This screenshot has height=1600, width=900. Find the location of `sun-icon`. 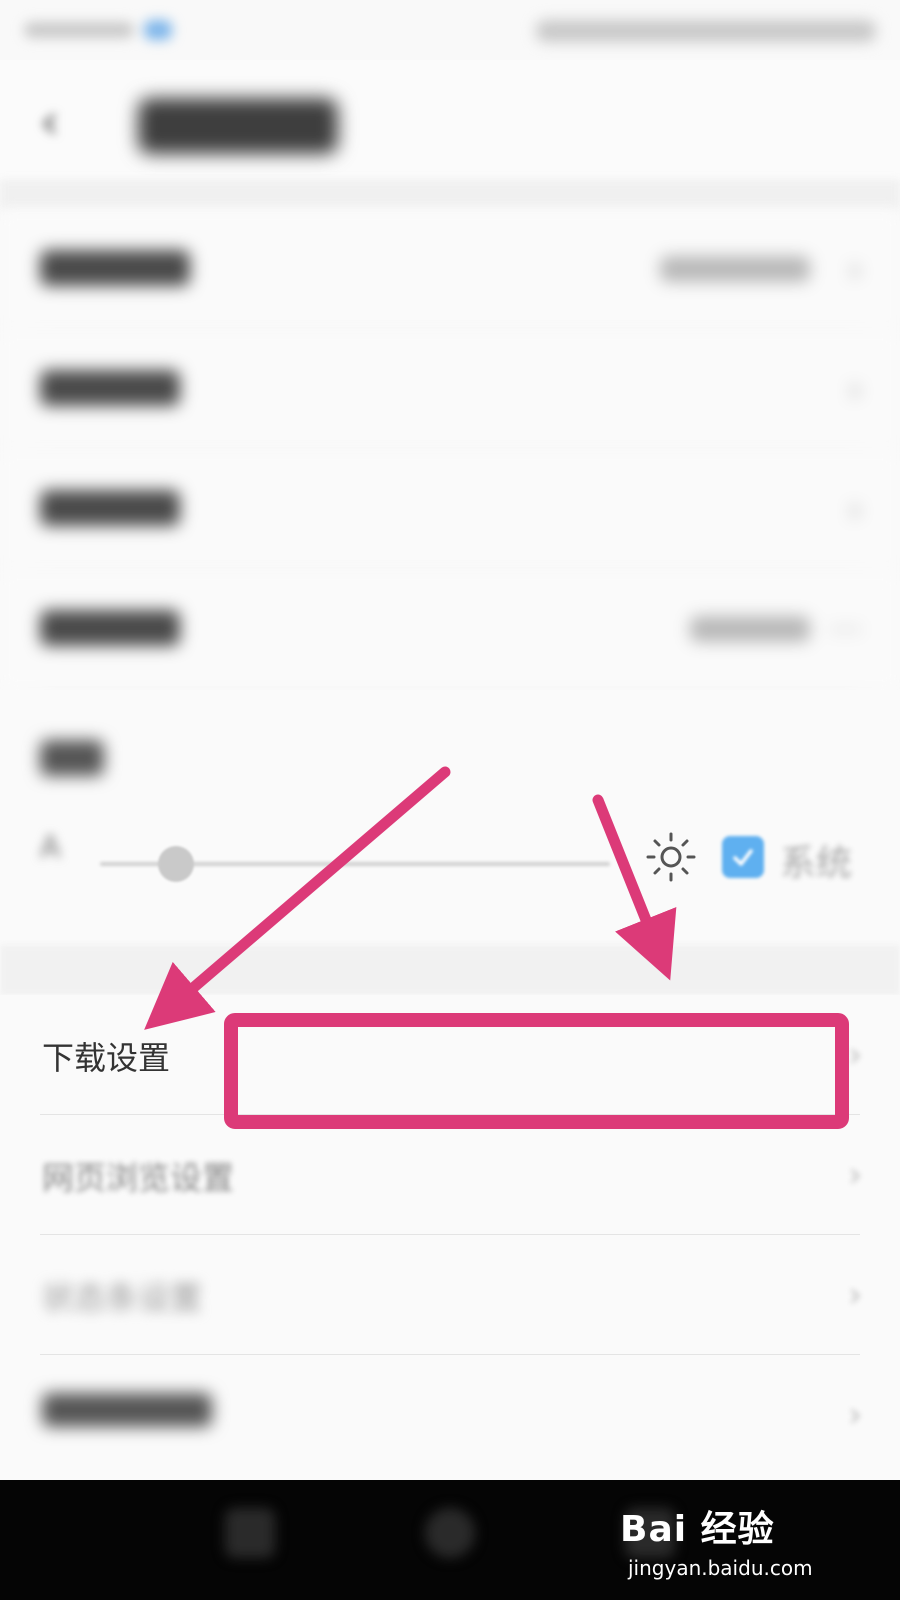

sun-icon is located at coordinates (671, 857).